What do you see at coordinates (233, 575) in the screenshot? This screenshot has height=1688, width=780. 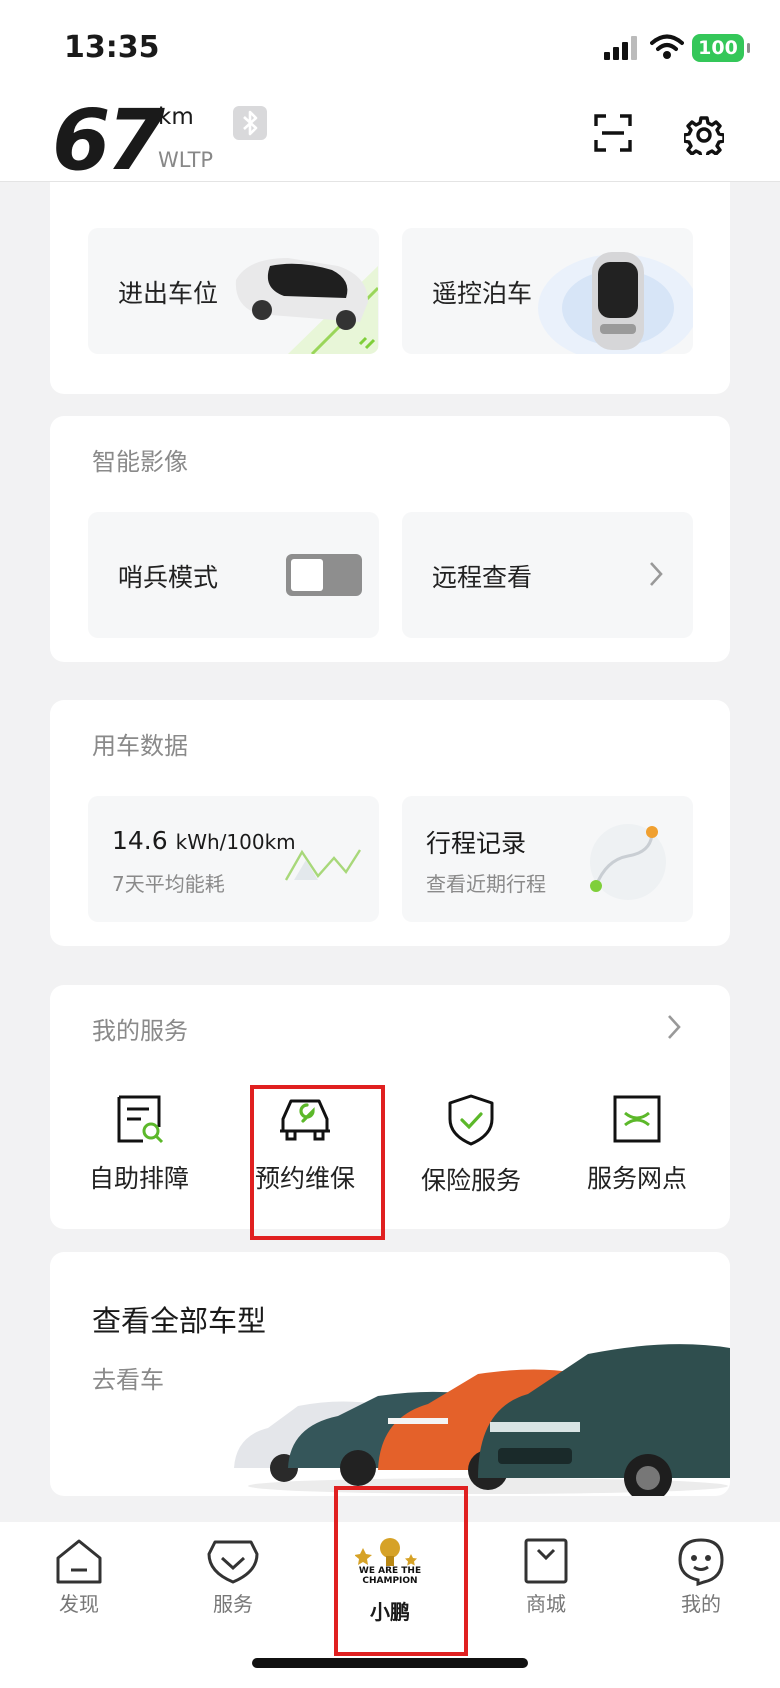 I see `sentry-mode-tile: 哨兵模式` at bounding box center [233, 575].